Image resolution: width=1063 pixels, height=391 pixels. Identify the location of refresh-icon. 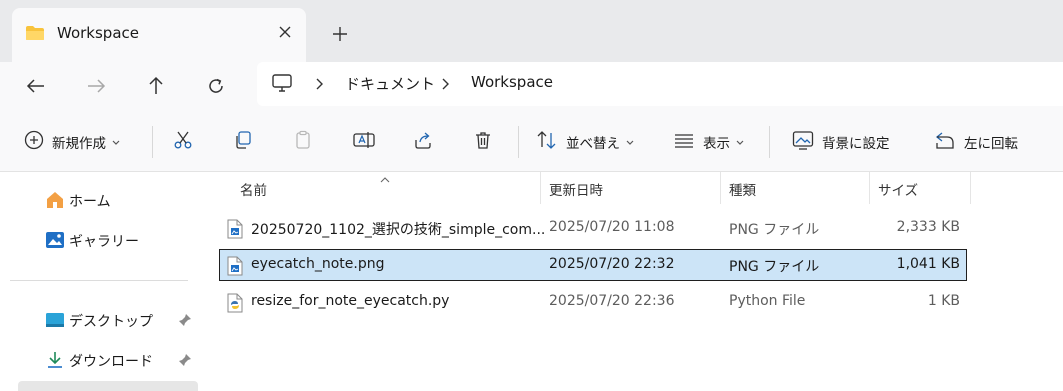
(216, 86).